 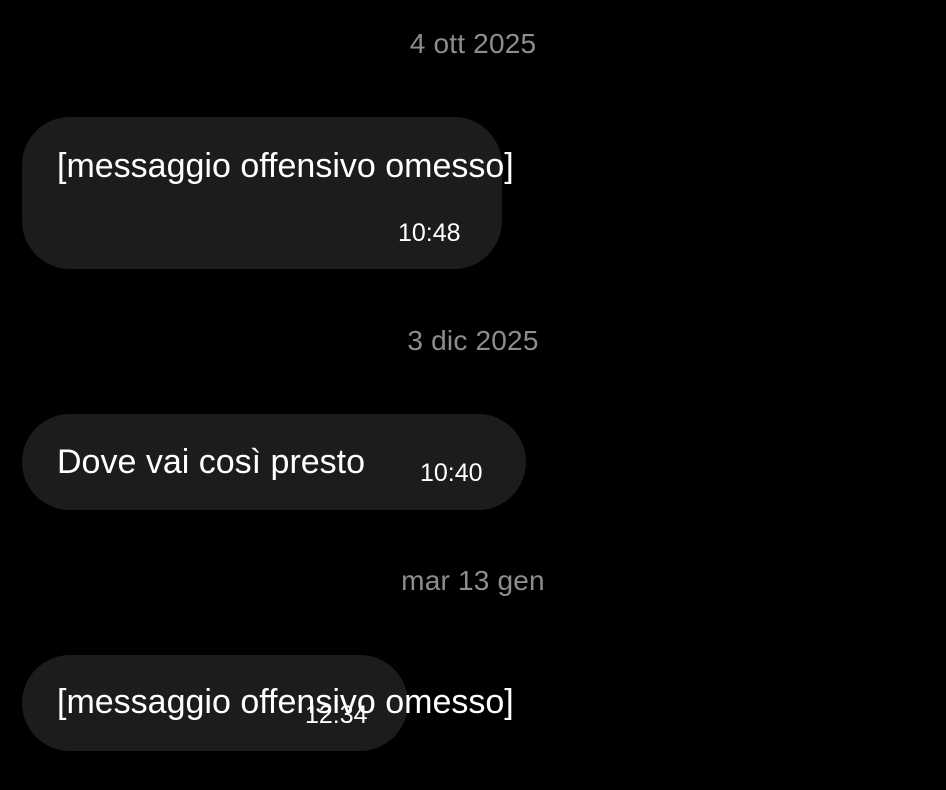 I want to click on date-separator: mar 13 gen, so click(x=473, y=580).